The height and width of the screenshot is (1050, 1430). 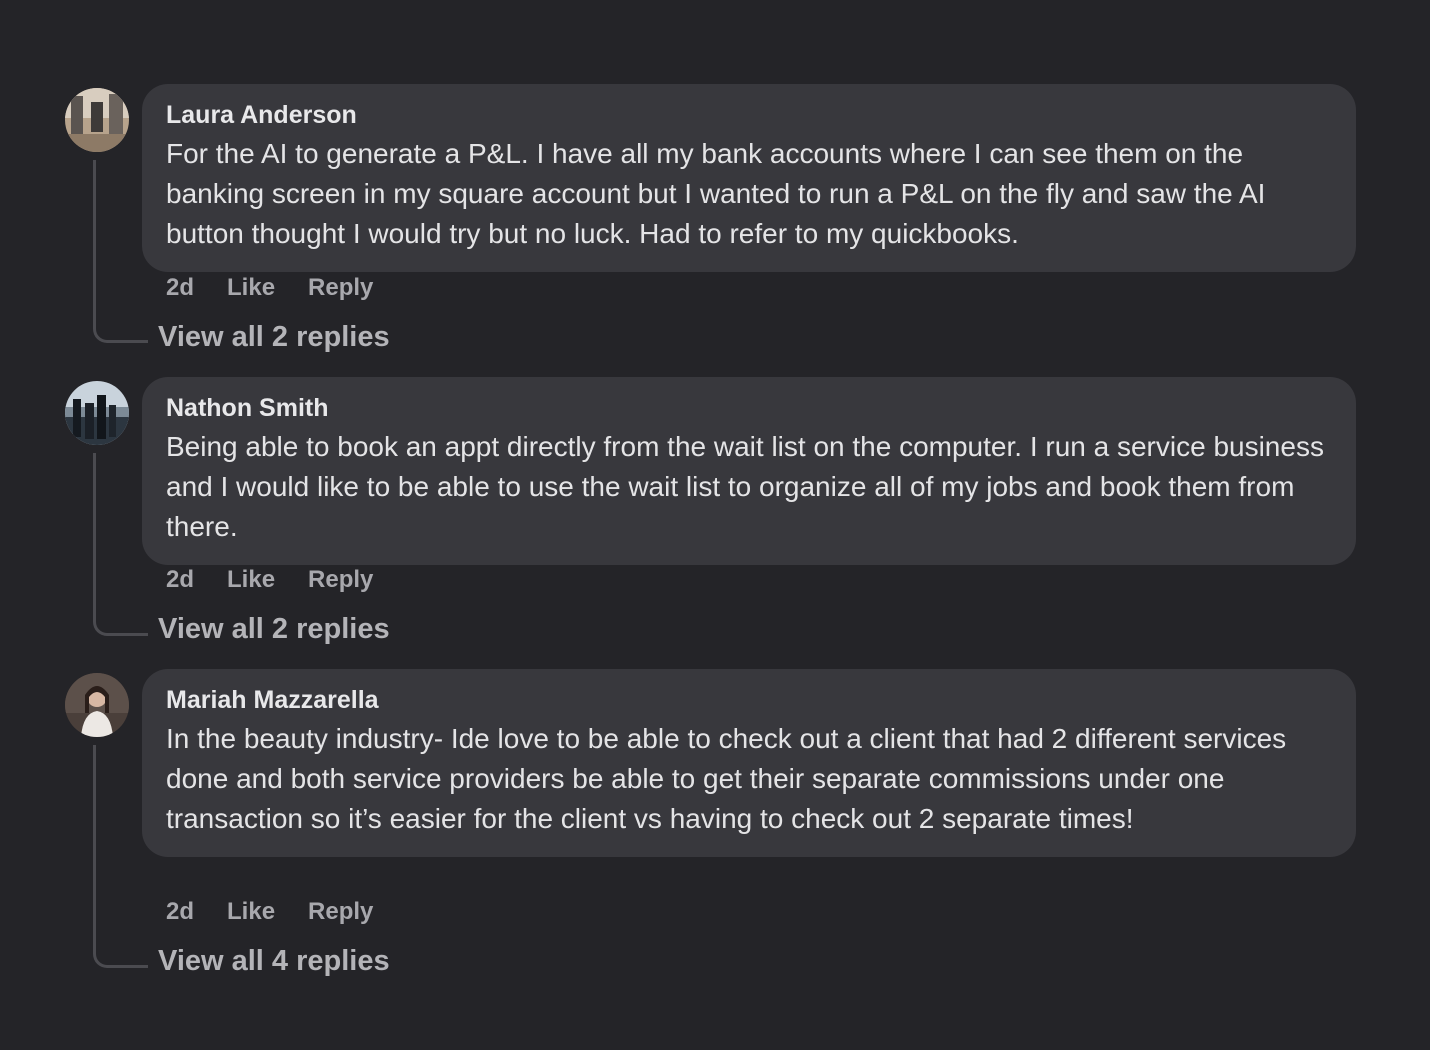 What do you see at coordinates (749, 700) in the screenshot?
I see `comment-author: Mariah Mazzarella` at bounding box center [749, 700].